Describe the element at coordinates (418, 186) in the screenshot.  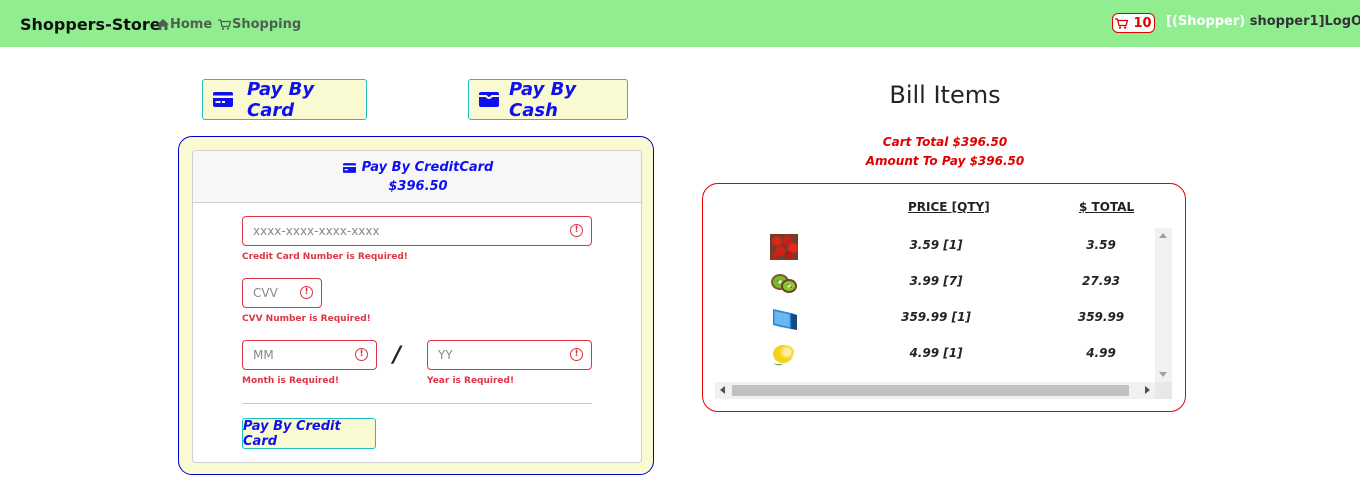
I see `form-amount: $396.50` at that location.